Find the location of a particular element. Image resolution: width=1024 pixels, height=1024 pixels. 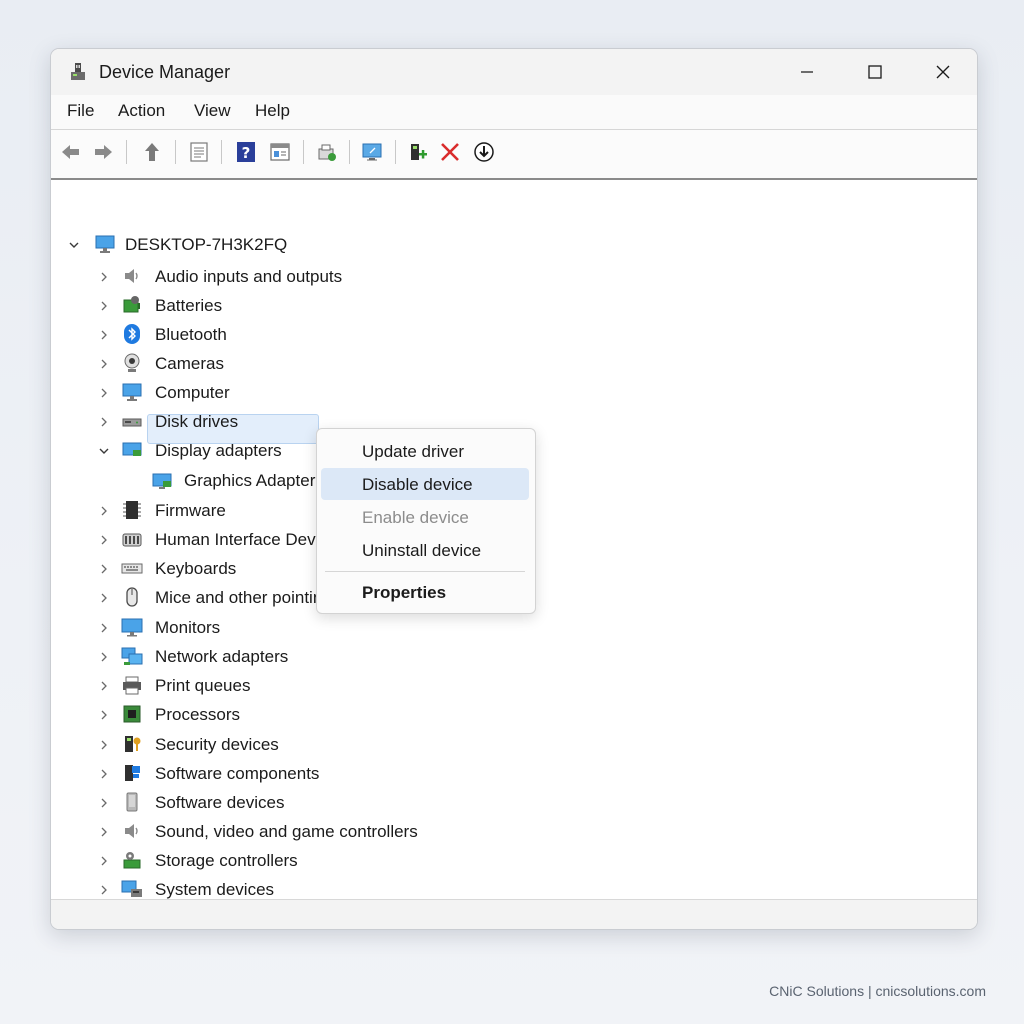

tree-item-label: Computer is located at coordinates (192, 393).